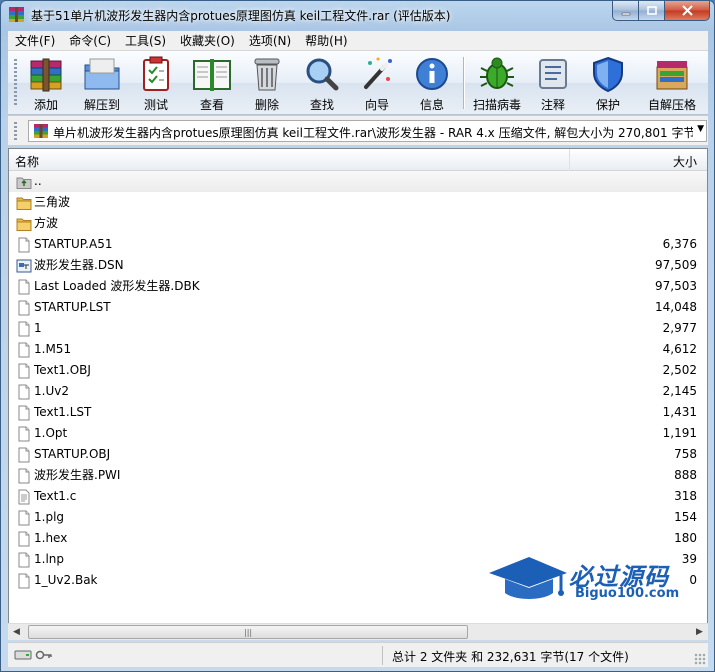  Describe the element at coordinates (24, 183) in the screenshot. I see `parent-folder-icon` at that location.